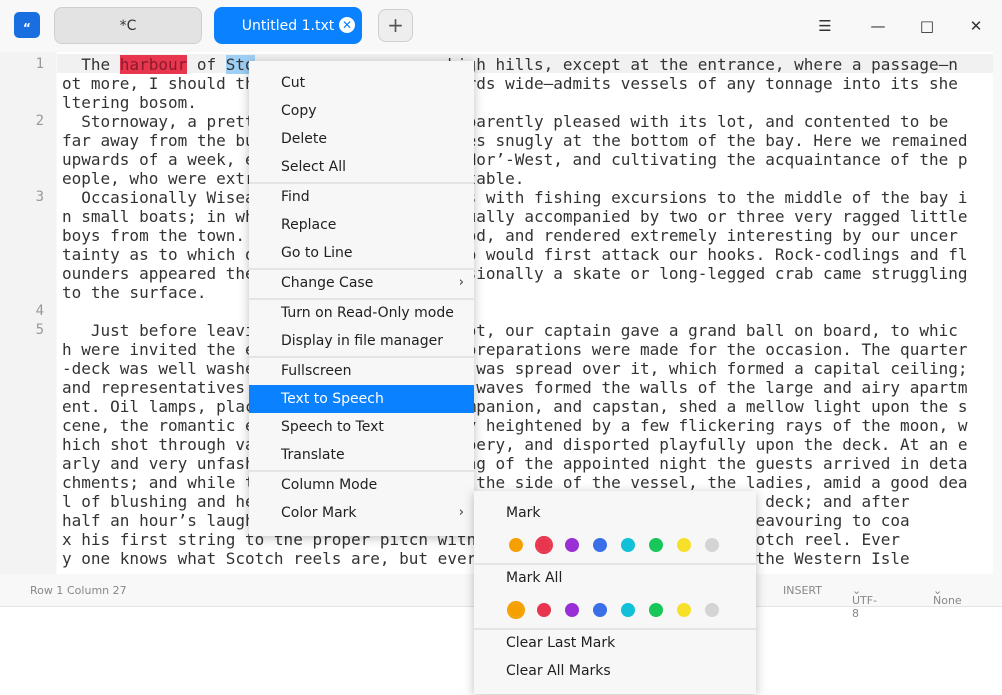 The width and height of the screenshot is (1002, 695). Describe the element at coordinates (361, 371) in the screenshot. I see `menu-item-fullscreen: Fullscreen` at that location.